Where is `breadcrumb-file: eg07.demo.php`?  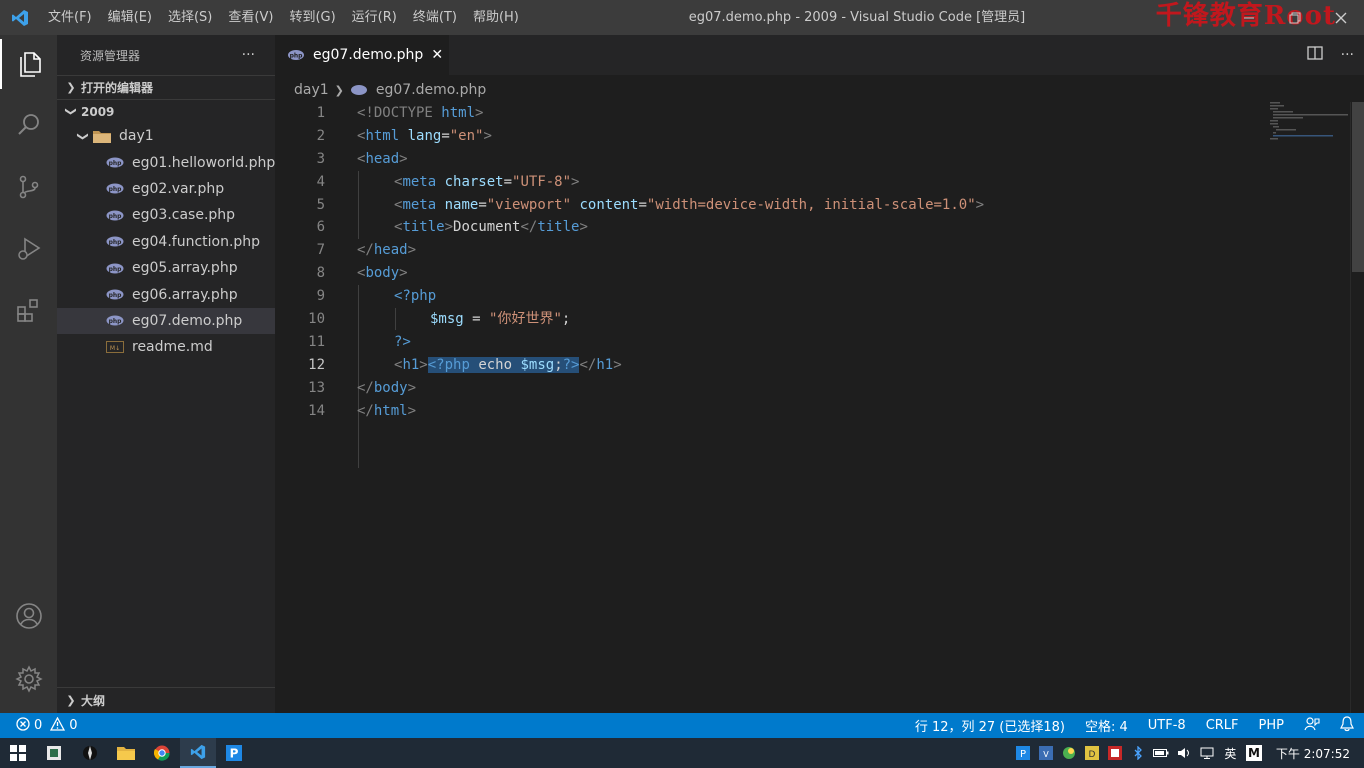 breadcrumb-file: eg07.demo.php is located at coordinates (431, 90).